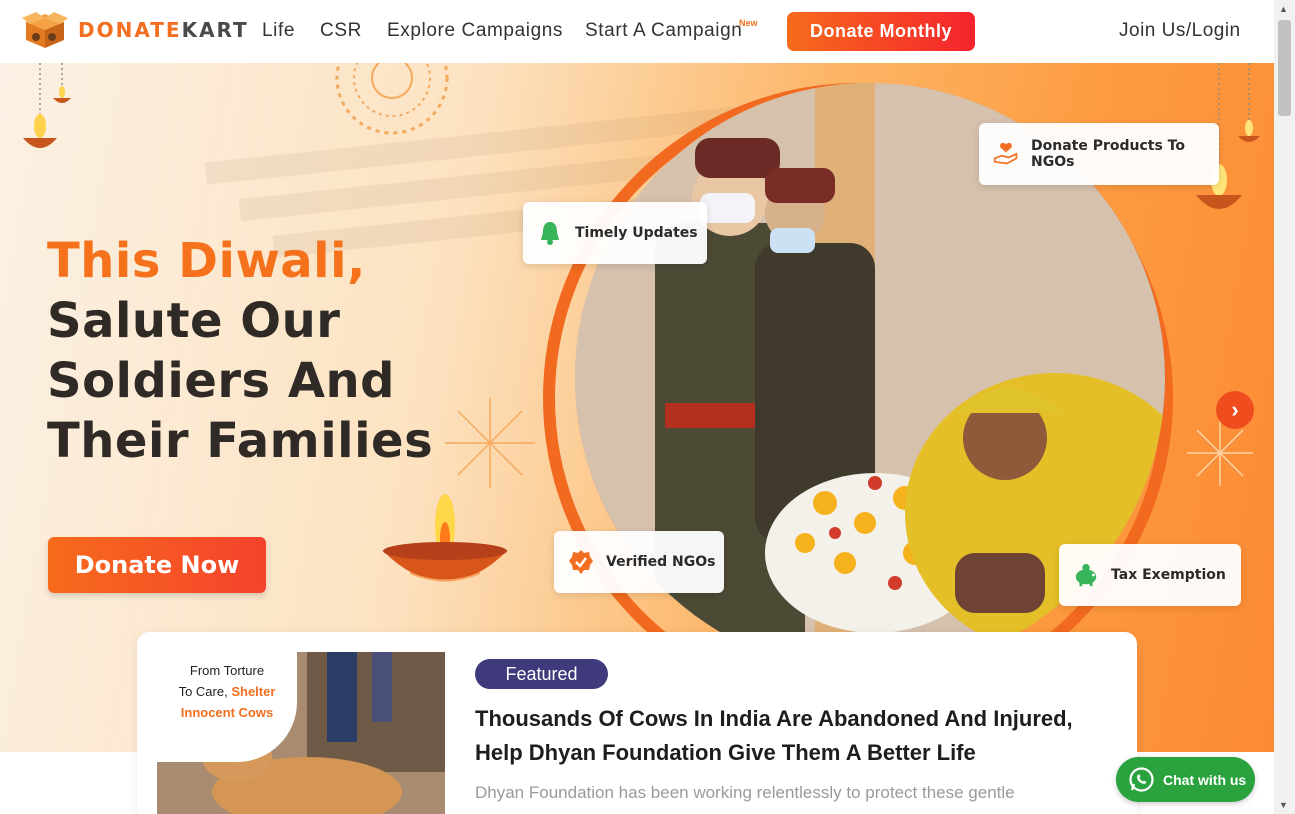 The height and width of the screenshot is (814, 1295). I want to click on scrollbar-thumb, so click(1284, 68).